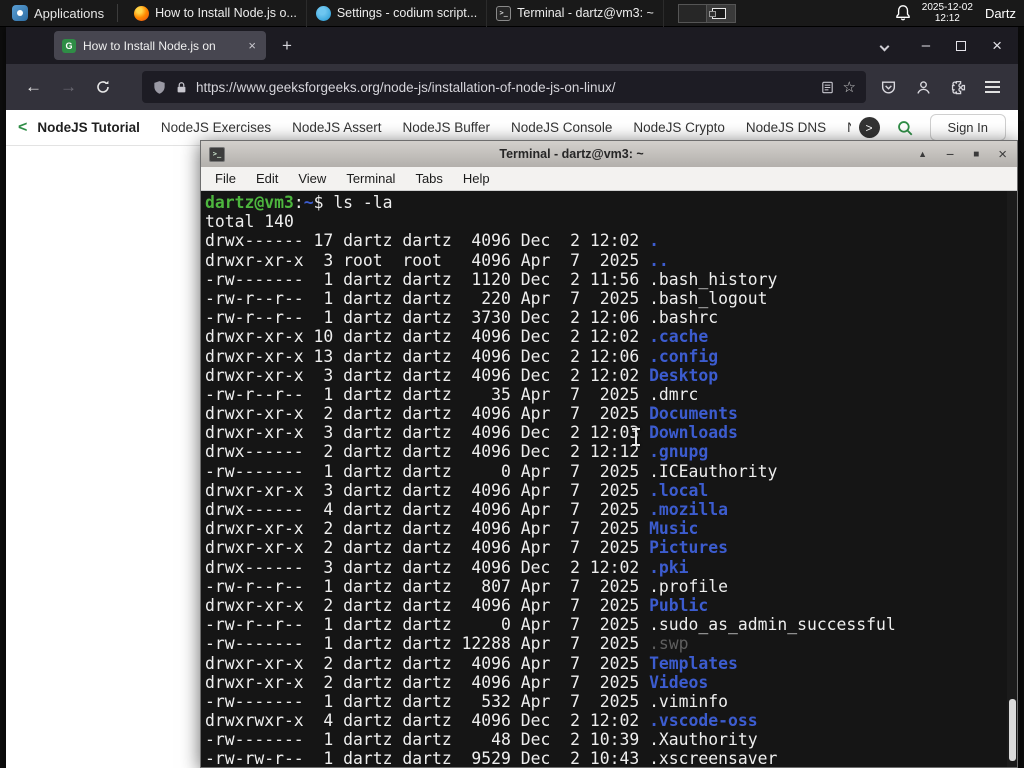  I want to click on ls-line-name: .dmrc, so click(674, 394).